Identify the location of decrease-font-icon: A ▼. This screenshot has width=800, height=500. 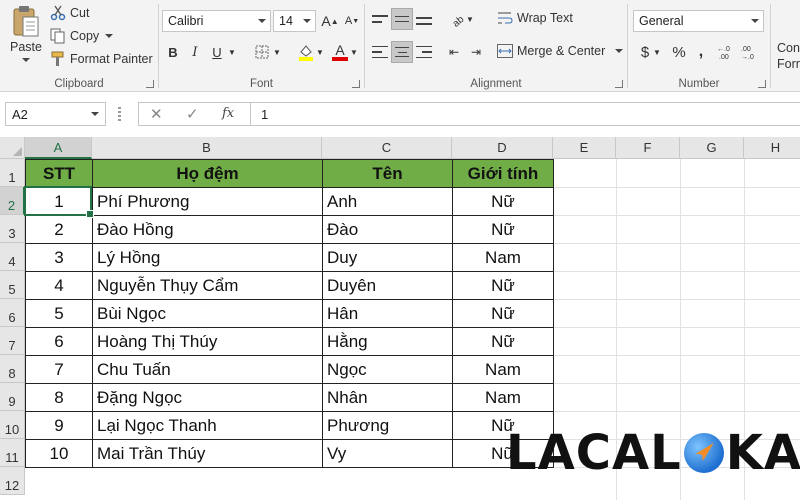
(352, 21).